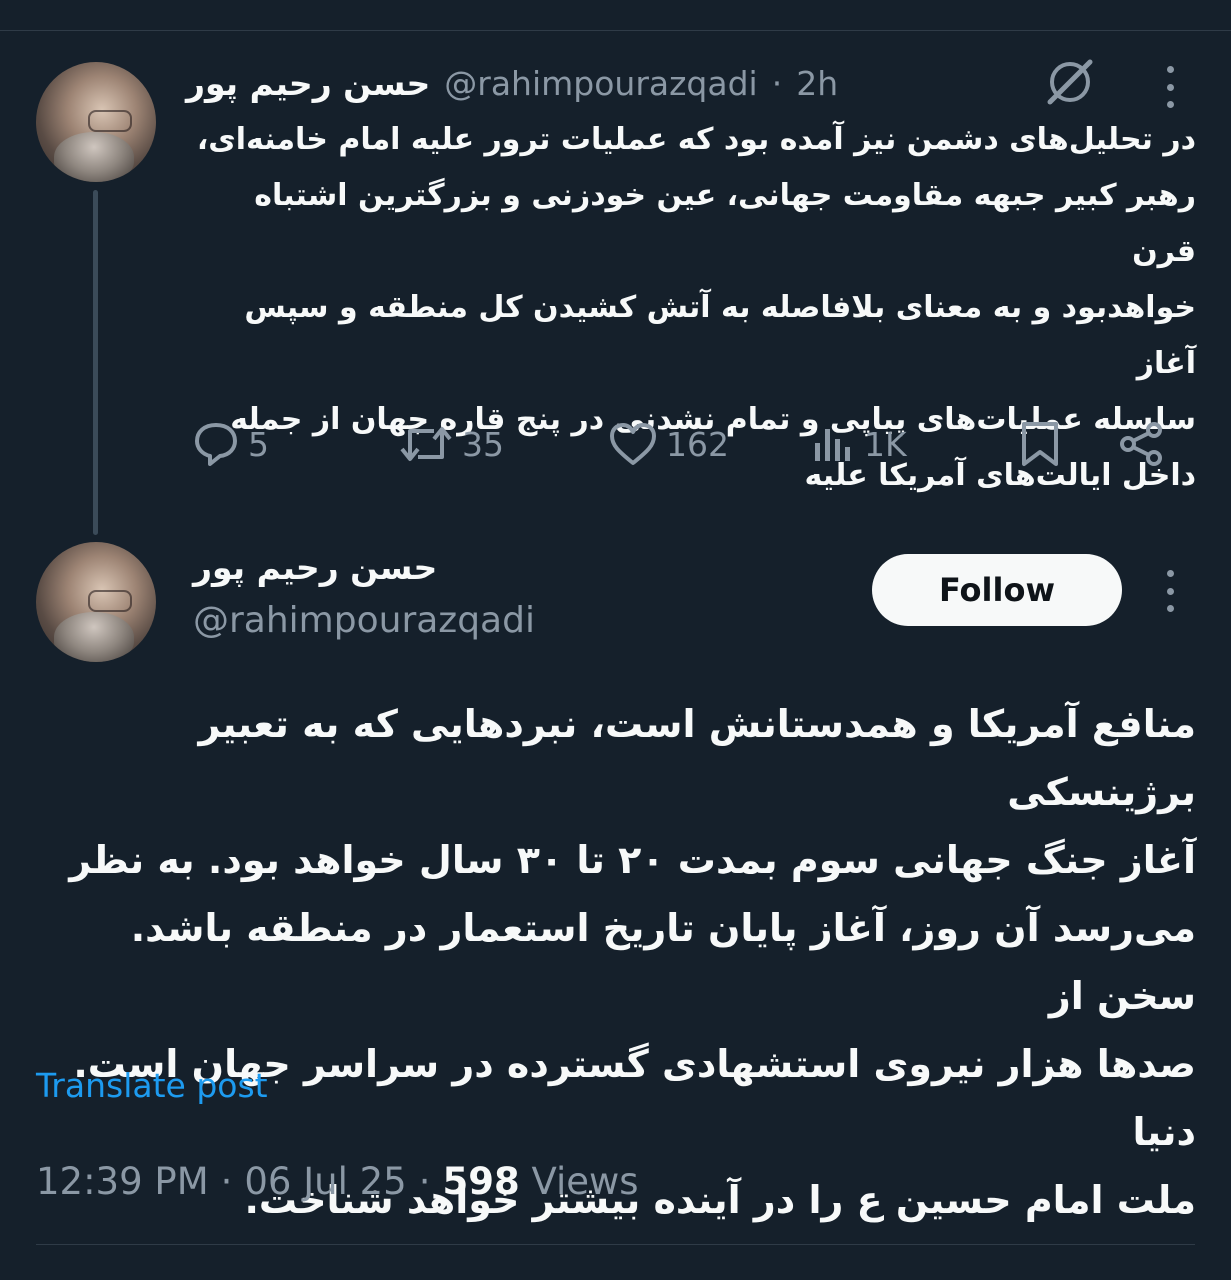  Describe the element at coordinates (95, 362) in the screenshot. I see `thread-connector-line` at that location.